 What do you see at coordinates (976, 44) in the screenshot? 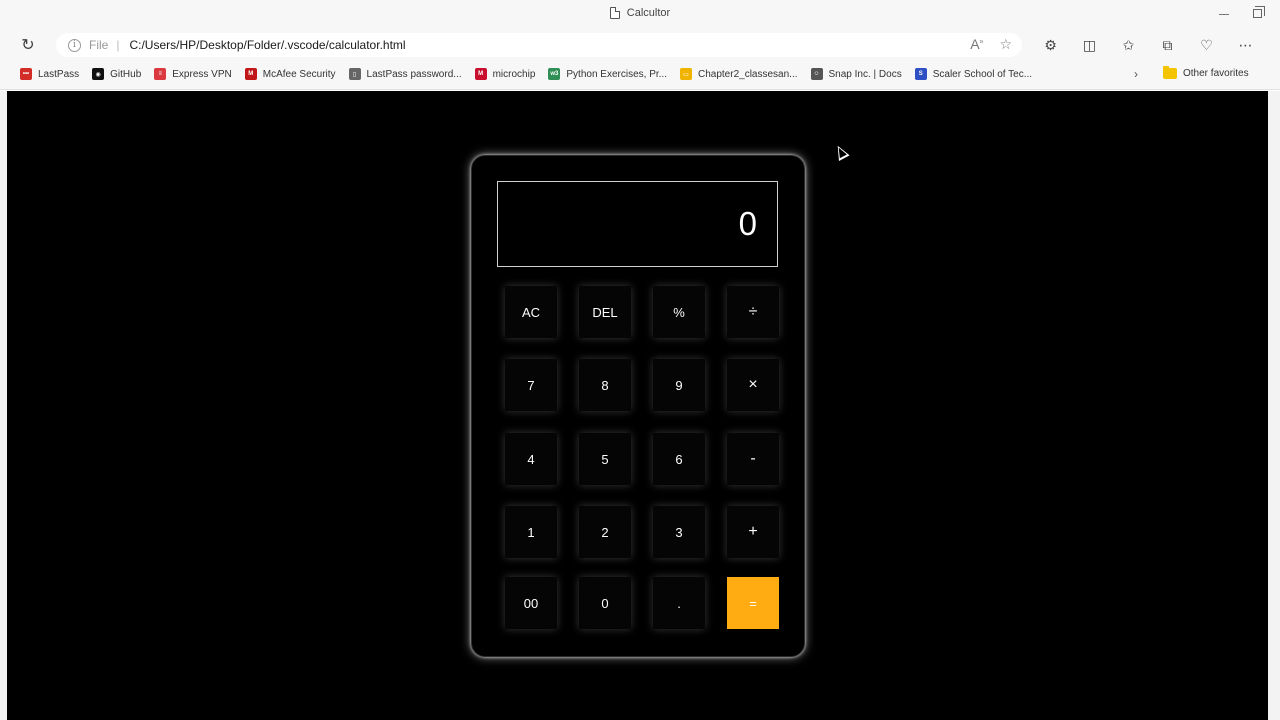
I see `read-aloud-icon: A»` at bounding box center [976, 44].